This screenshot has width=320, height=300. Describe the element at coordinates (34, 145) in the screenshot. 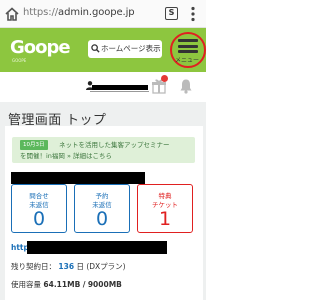

I see `notice-date-badge: 10月3日` at that location.